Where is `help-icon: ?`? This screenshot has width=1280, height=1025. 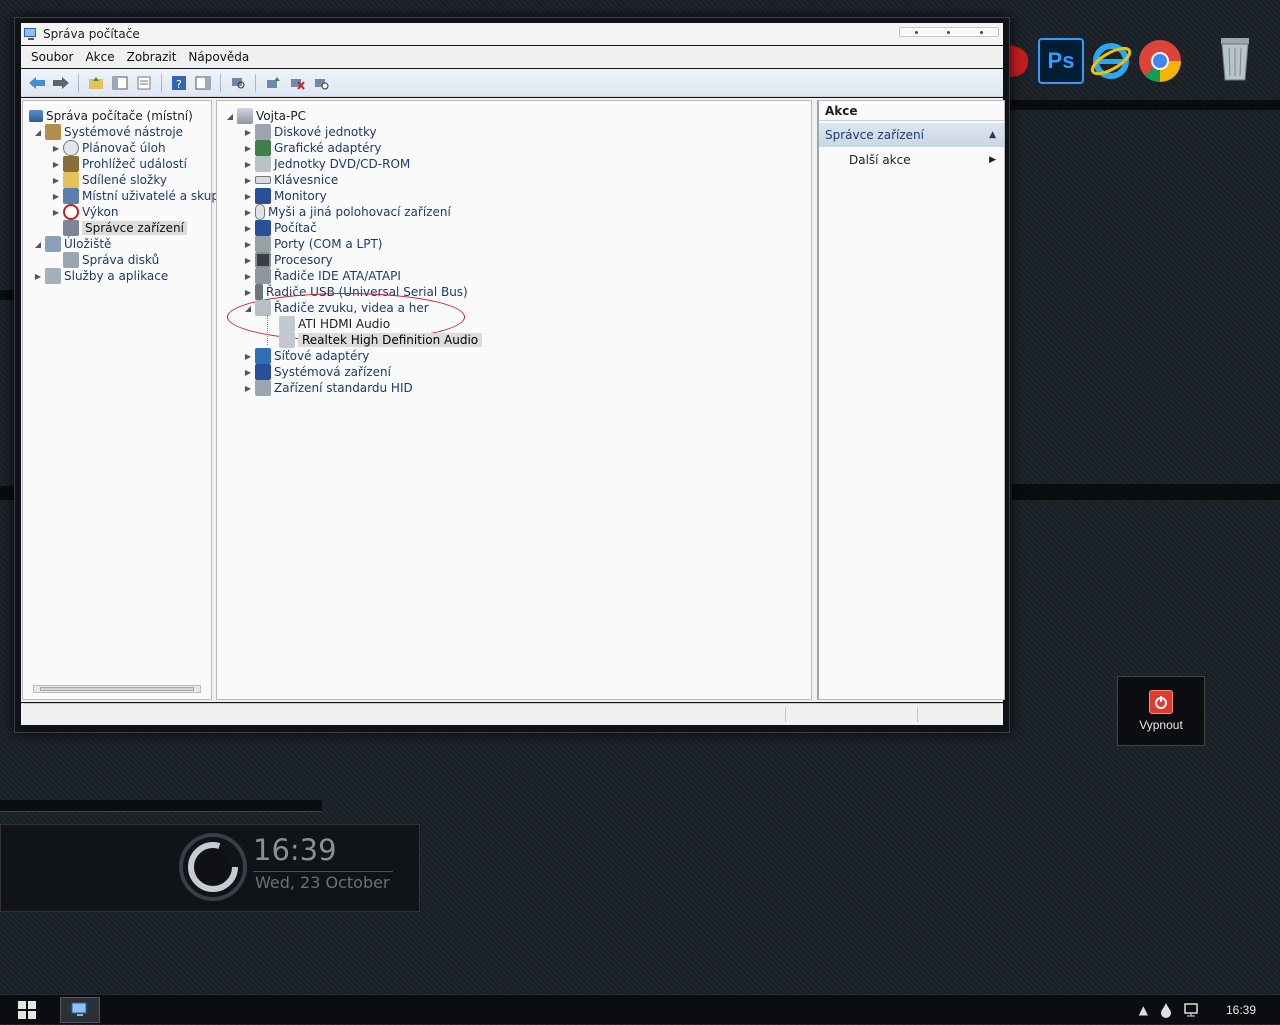 help-icon: ? is located at coordinates (179, 83).